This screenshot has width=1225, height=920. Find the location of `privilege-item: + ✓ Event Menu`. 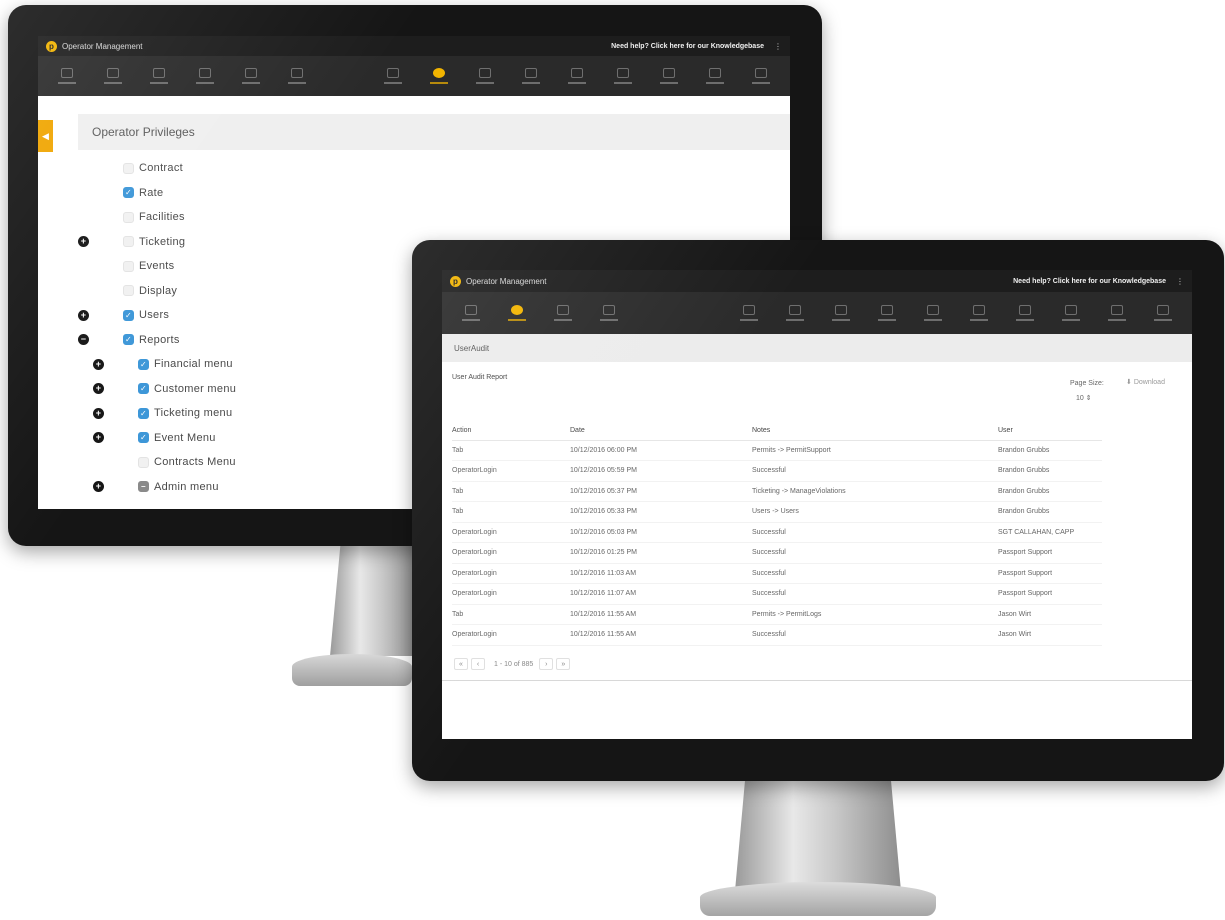

privilege-item: + ✓ Event Menu is located at coordinates (157, 438).